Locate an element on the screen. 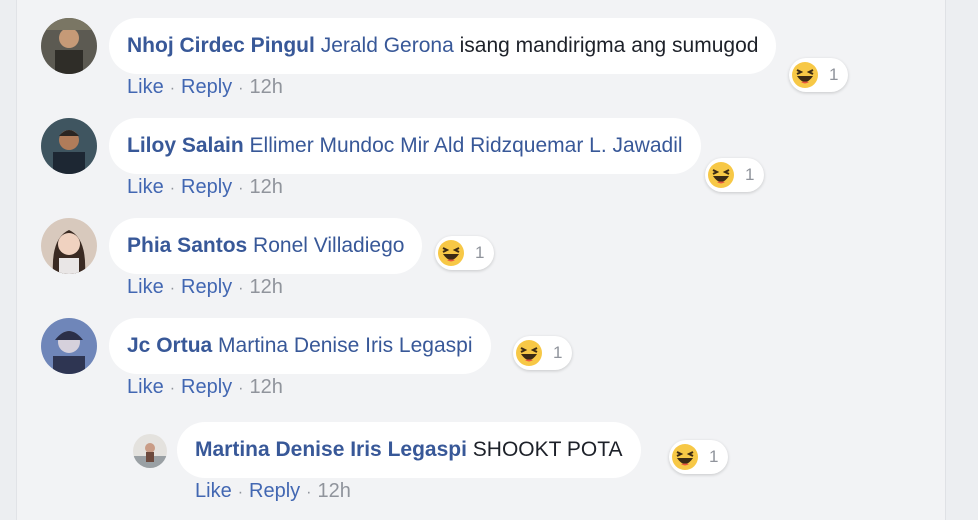 The height and width of the screenshot is (520, 978). comment-bubble: Jc Ortua Martina Denise Iris Legaspi is located at coordinates (300, 346).